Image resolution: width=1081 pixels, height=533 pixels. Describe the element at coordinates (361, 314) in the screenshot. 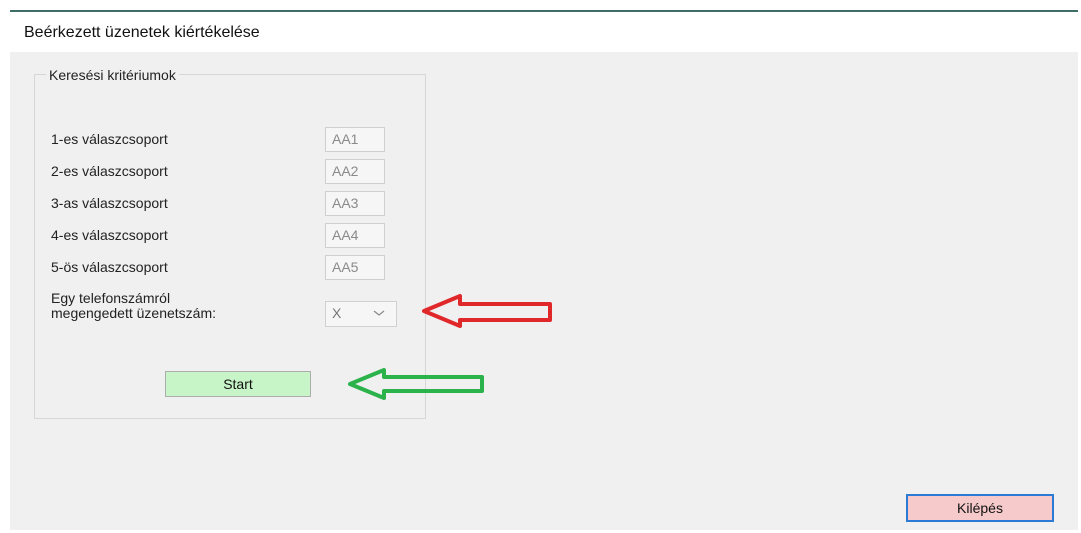

I see `message-limit-dropdown: X` at that location.